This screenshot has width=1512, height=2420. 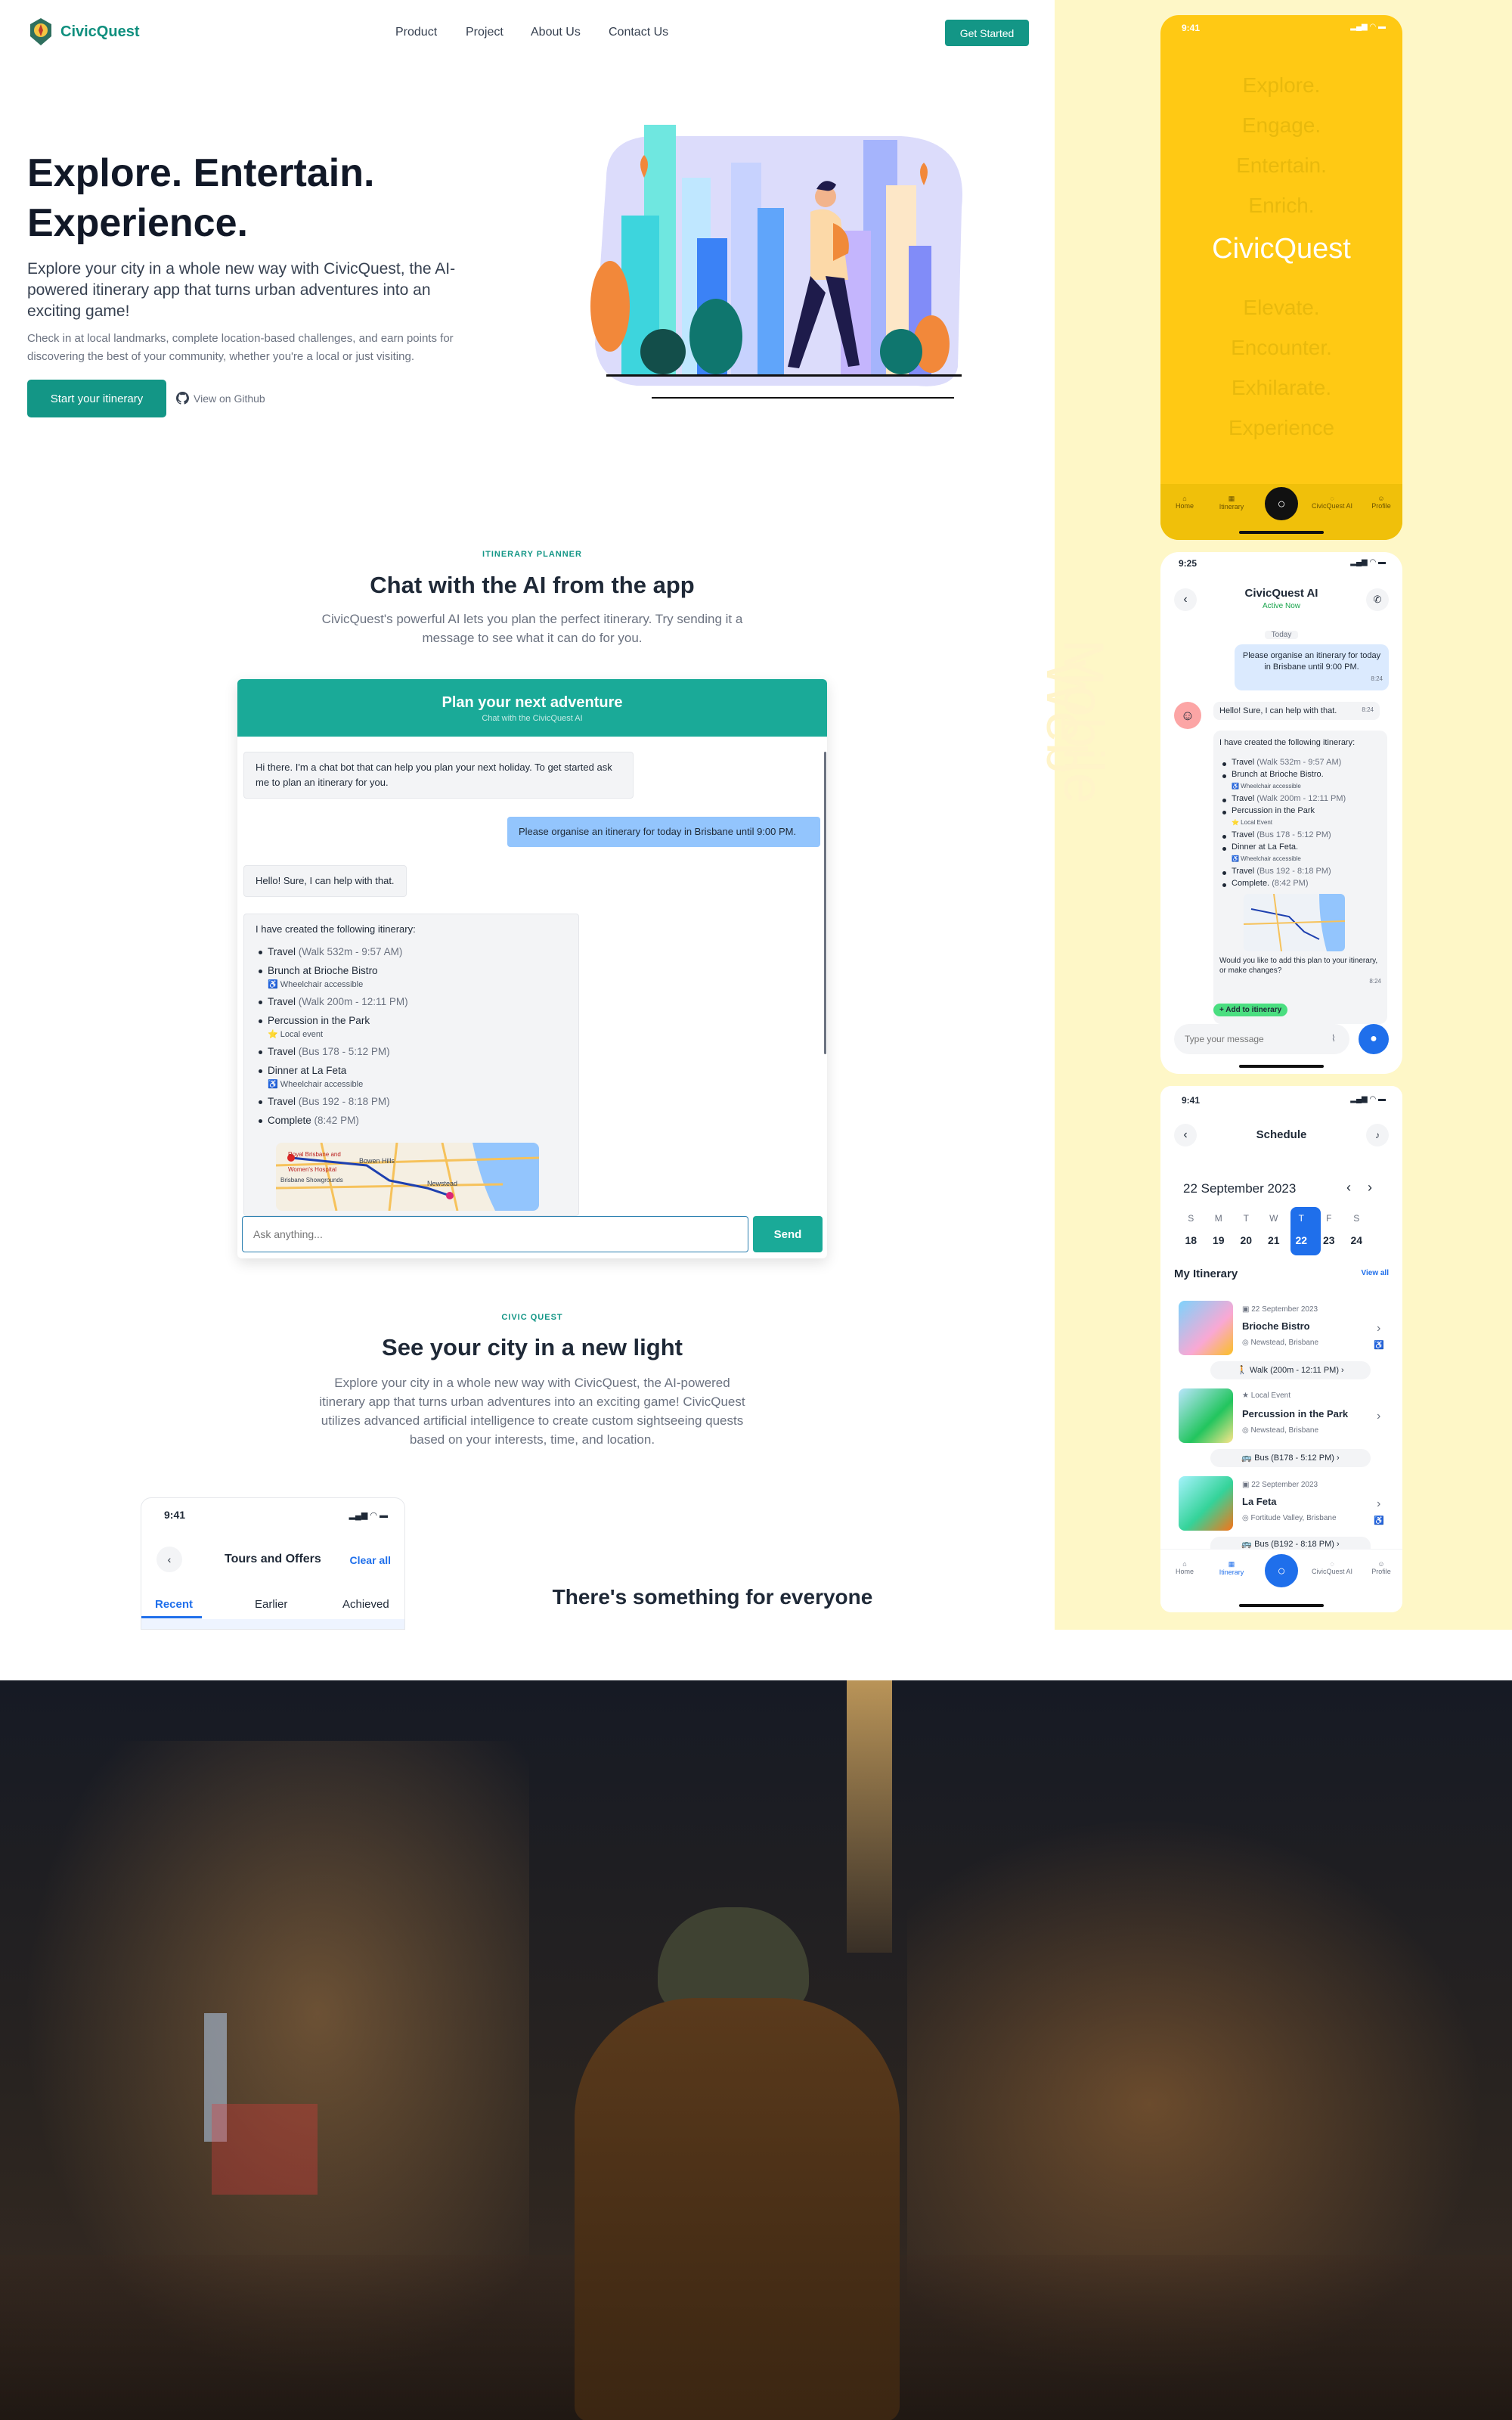 I want to click on chat-scrollbar, so click(x=825, y=903).